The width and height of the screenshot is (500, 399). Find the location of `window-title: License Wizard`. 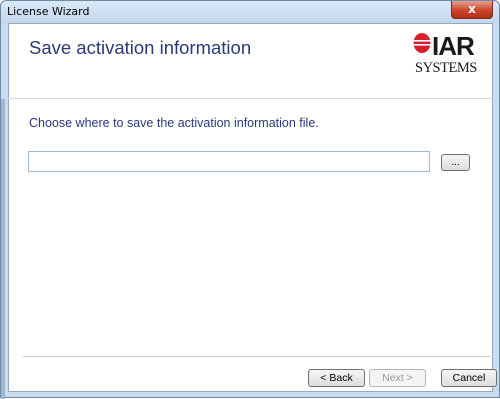

window-title: License Wizard is located at coordinates (48, 11).